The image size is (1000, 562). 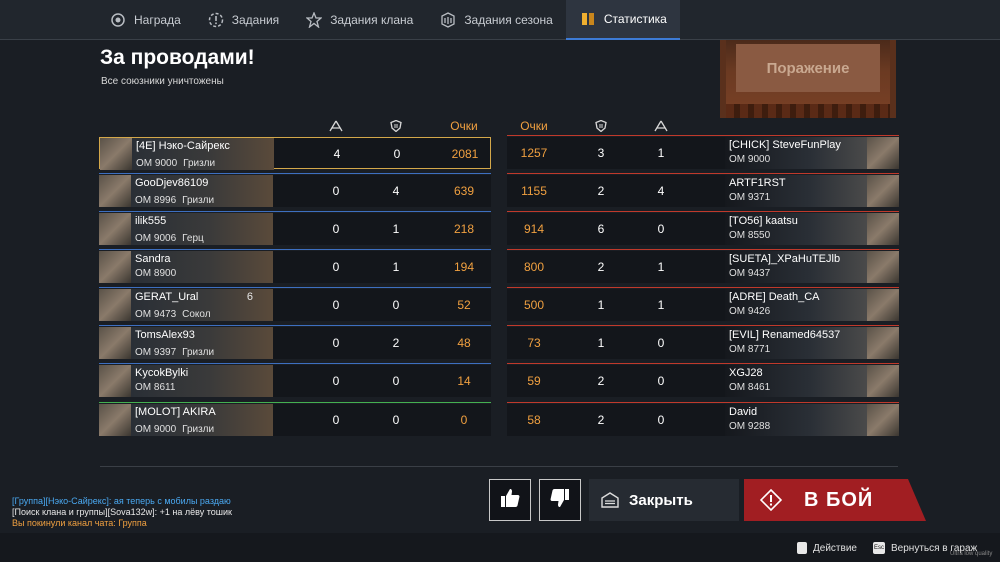 I want to click on enemies-score-header: Очки, so click(x=534, y=126).